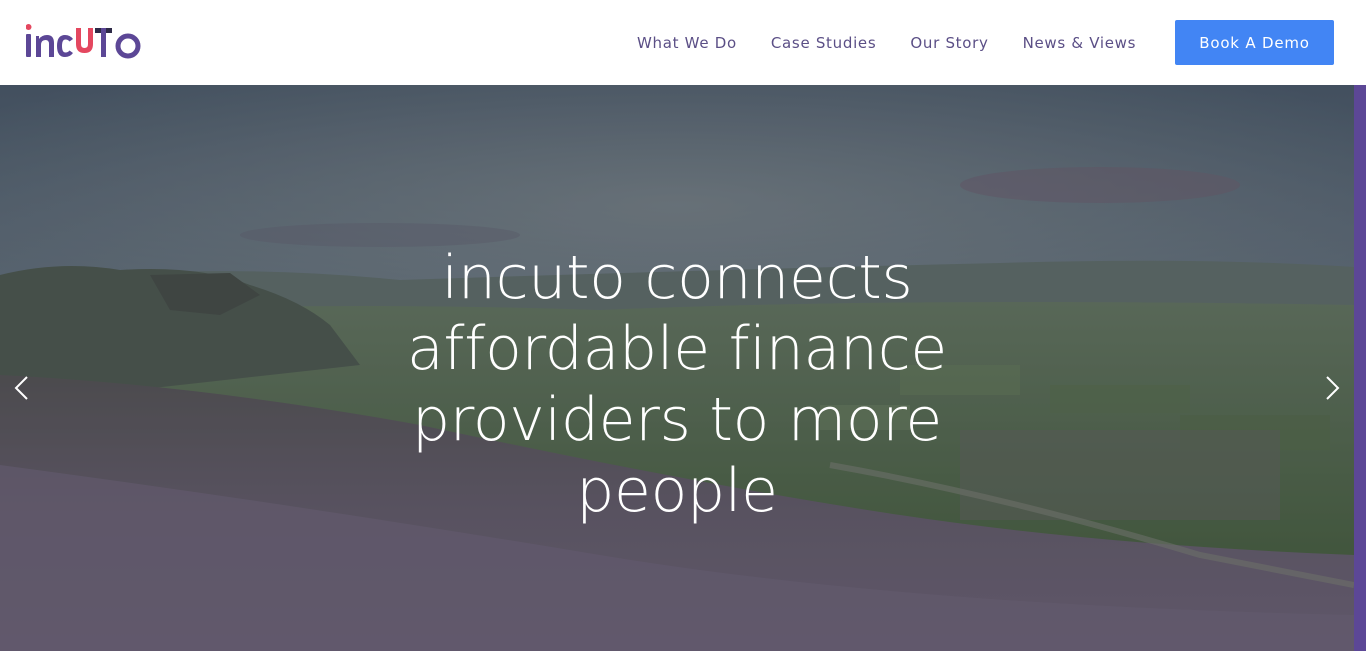  I want to click on page-scrollbar, so click(1360, 325).